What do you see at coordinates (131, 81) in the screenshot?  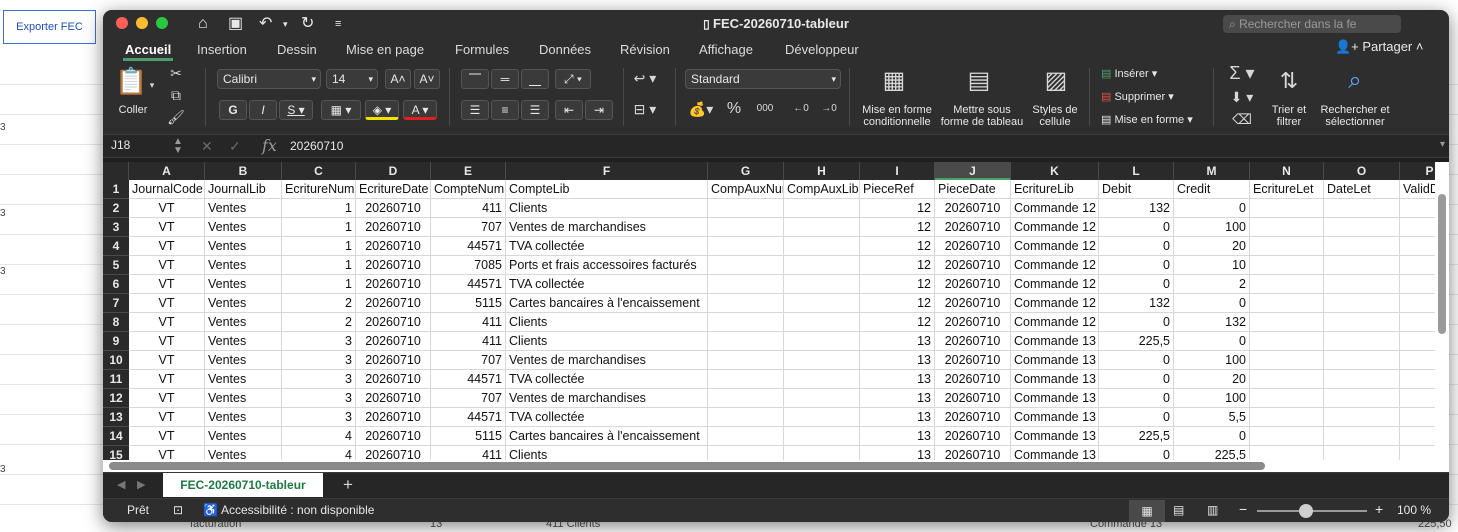 I see `clipboard-icon: 📋` at bounding box center [131, 81].